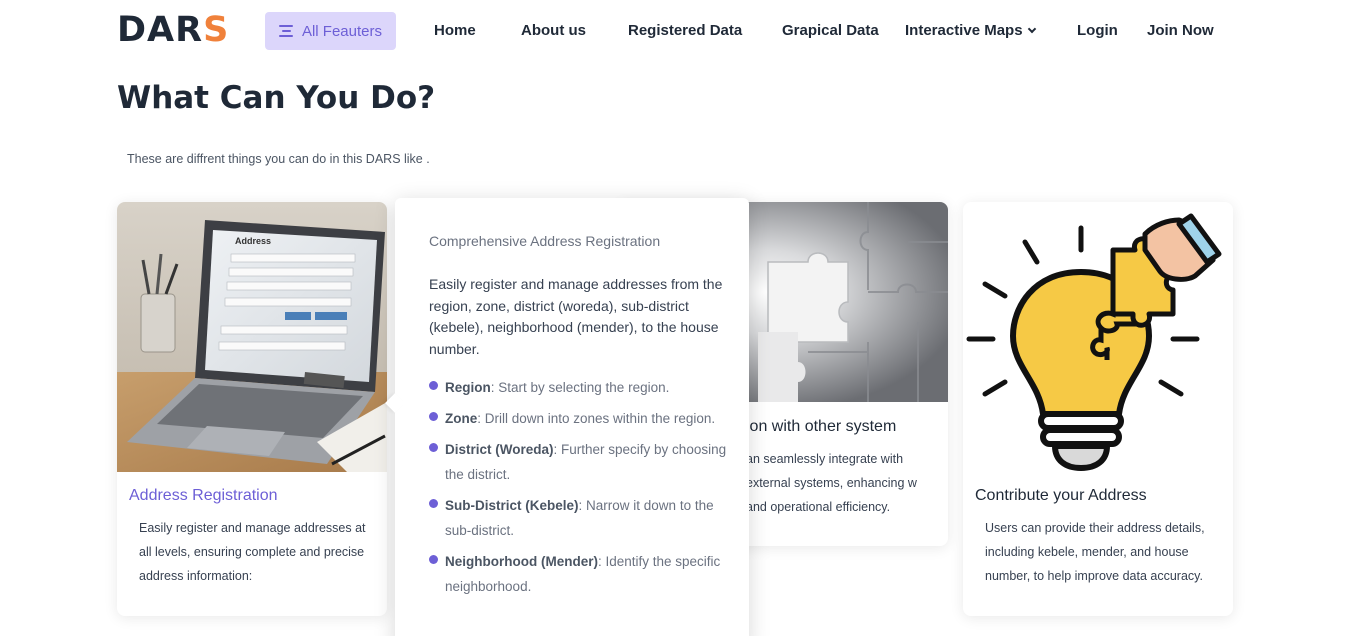 The height and width of the screenshot is (636, 1346). What do you see at coordinates (1097, 30) in the screenshot?
I see `nav-login: Login` at bounding box center [1097, 30].